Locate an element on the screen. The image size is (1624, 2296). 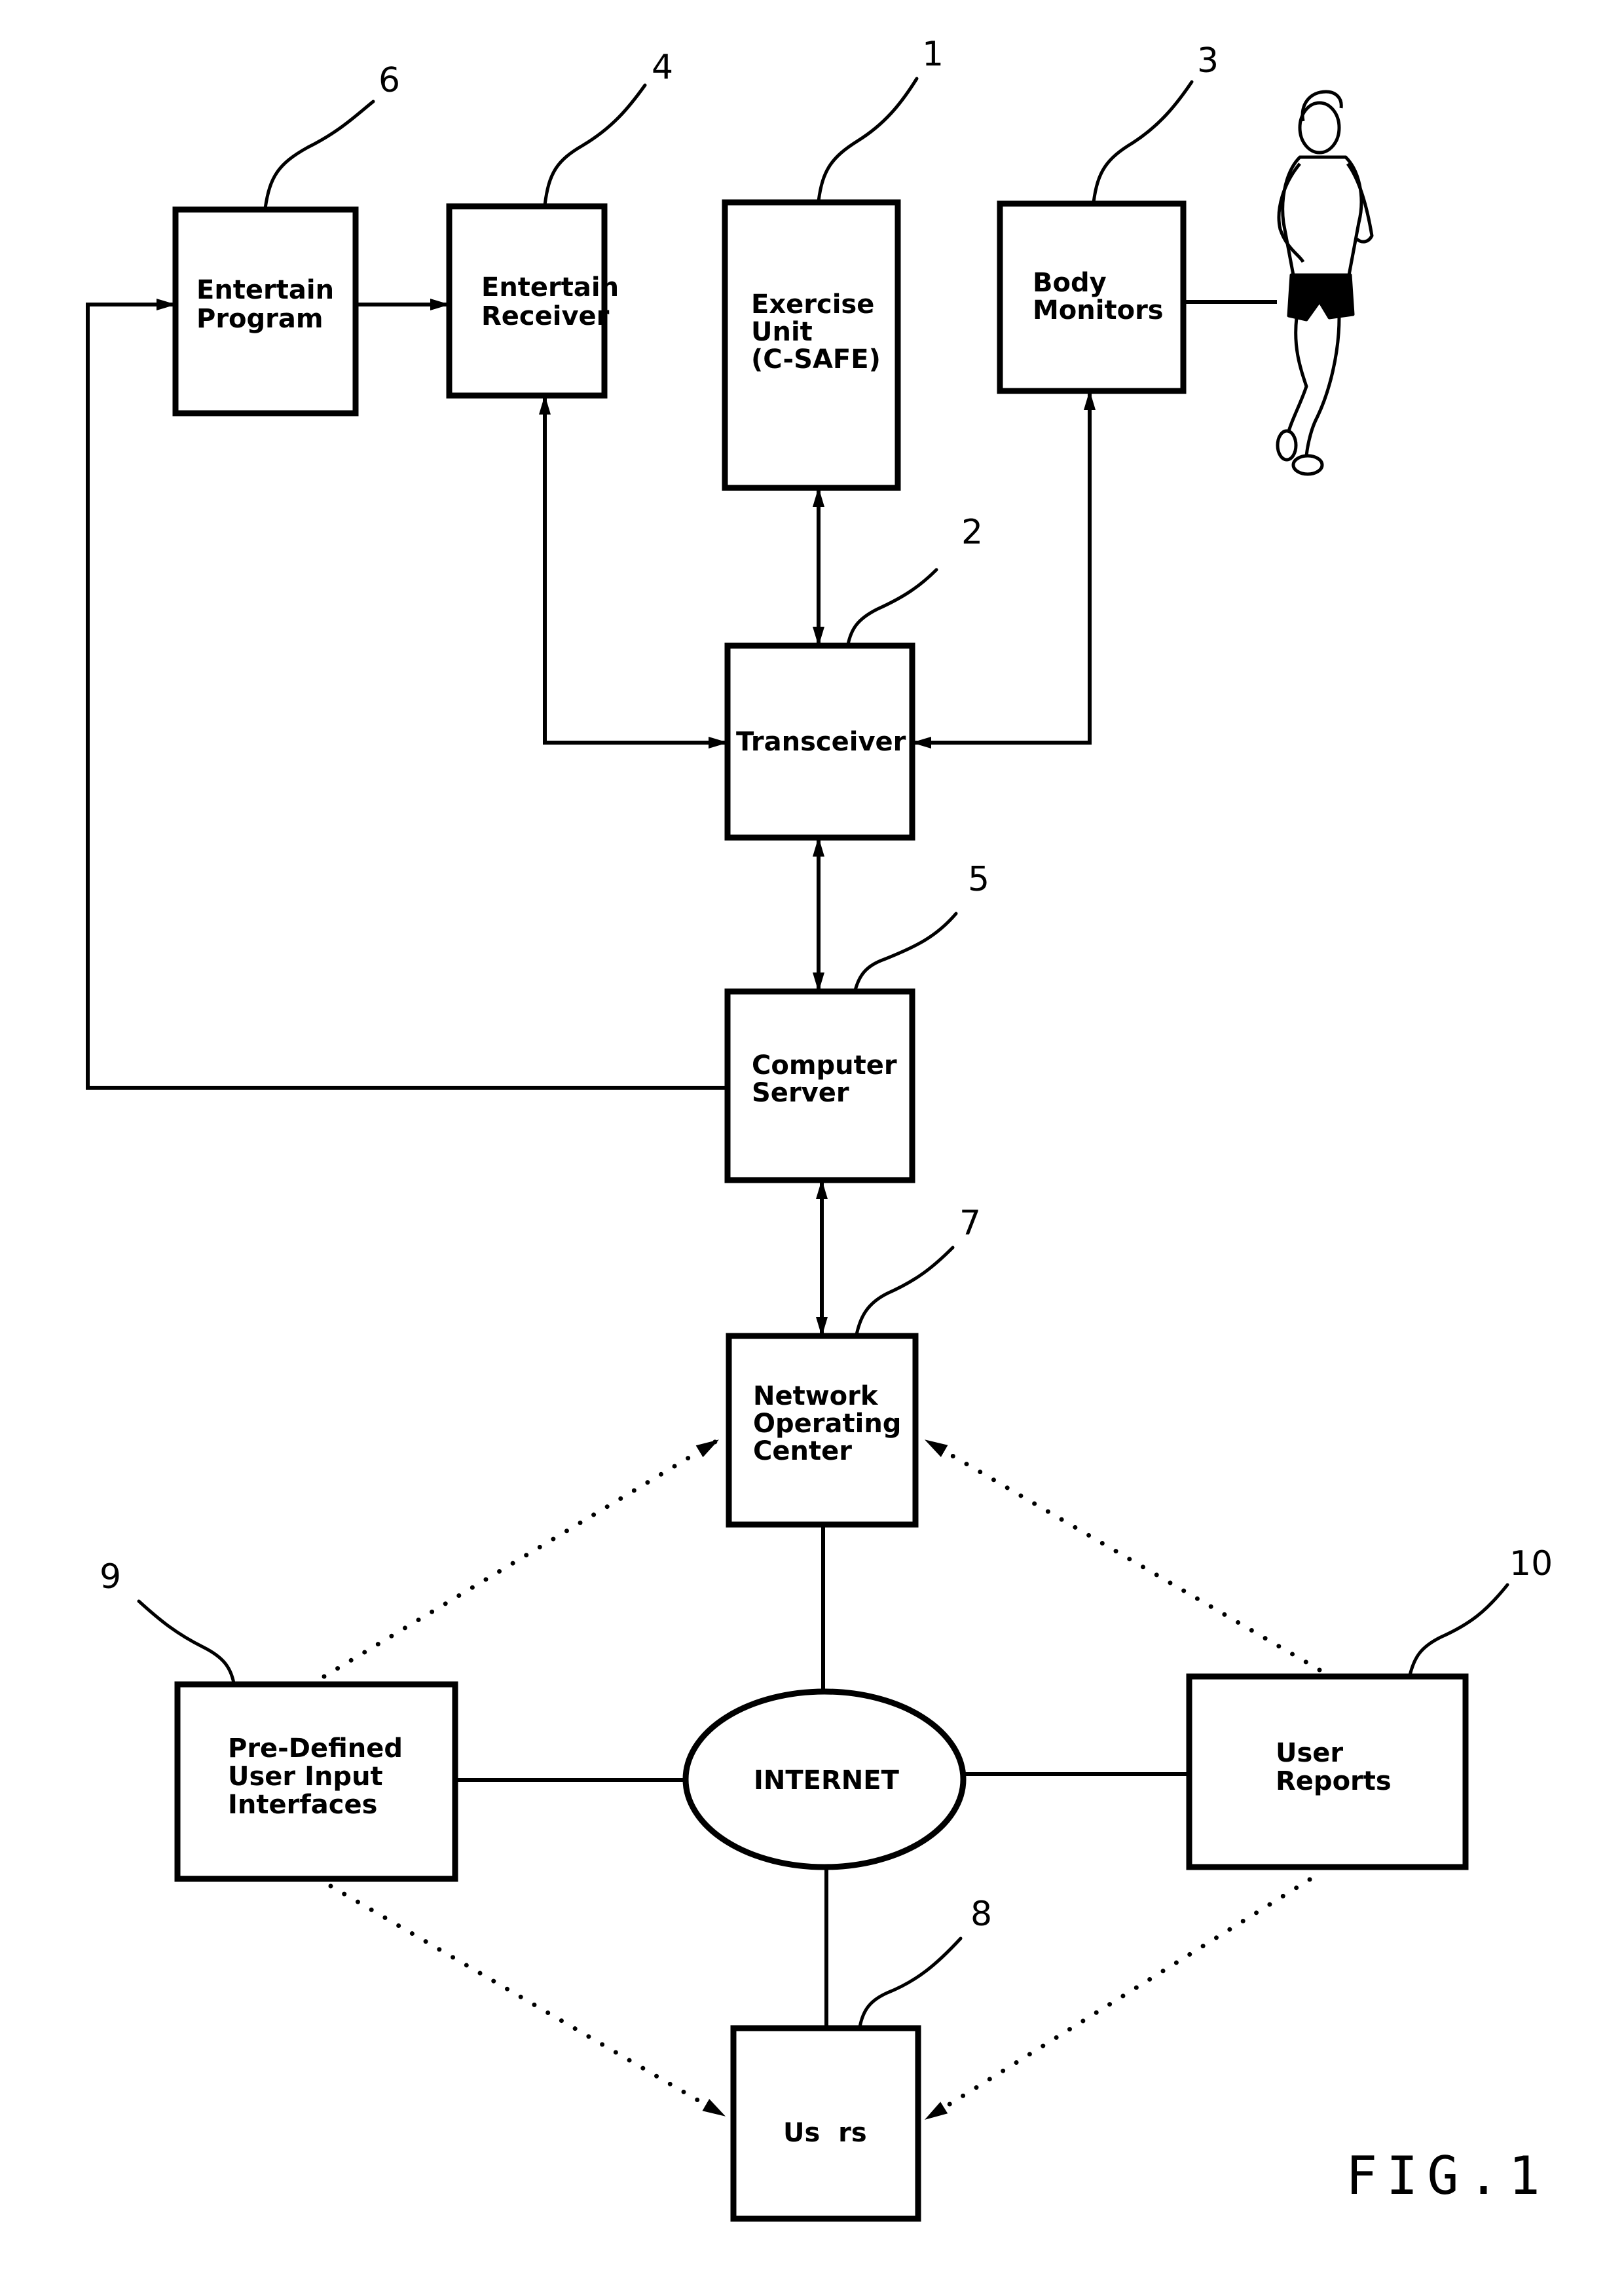
runner-left-leg is located at coordinates (1296, 378).